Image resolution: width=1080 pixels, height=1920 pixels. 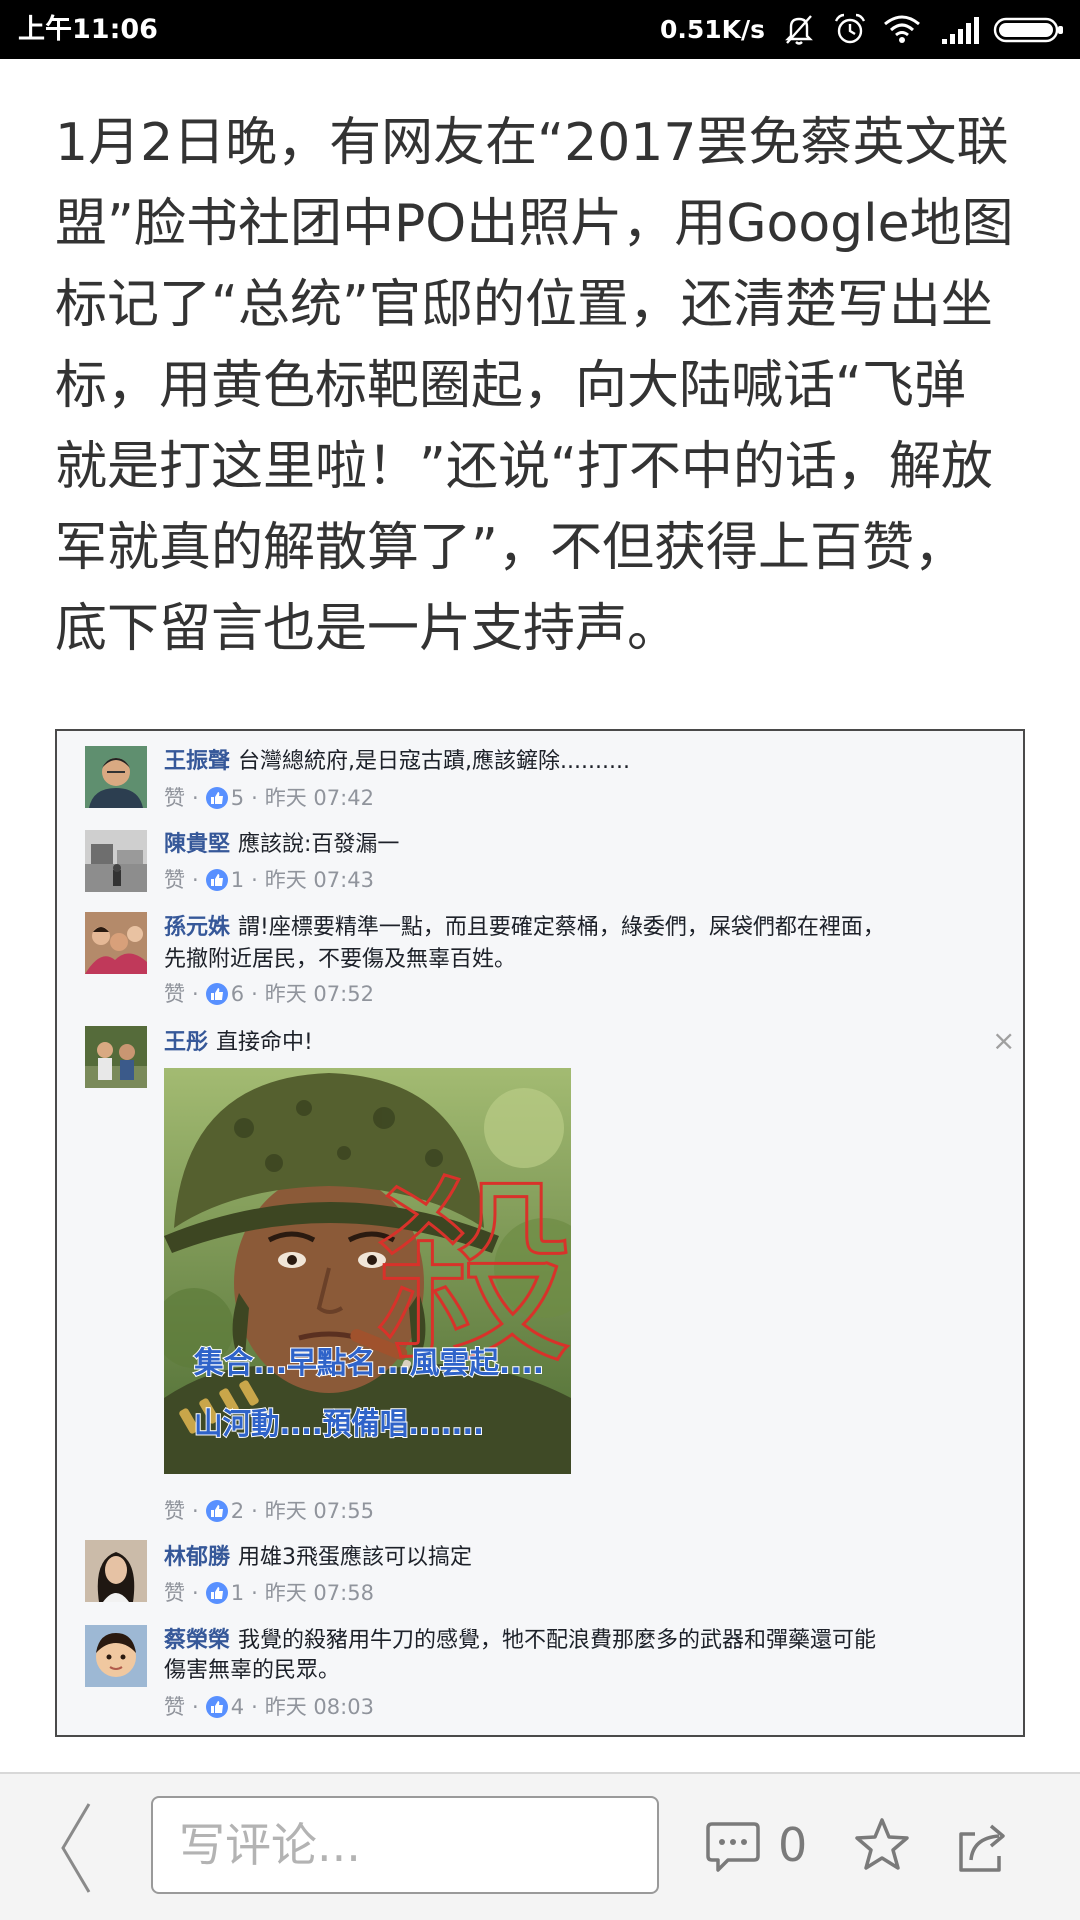 What do you see at coordinates (197, 927) in the screenshot?
I see `comment-author: 孫元姝` at bounding box center [197, 927].